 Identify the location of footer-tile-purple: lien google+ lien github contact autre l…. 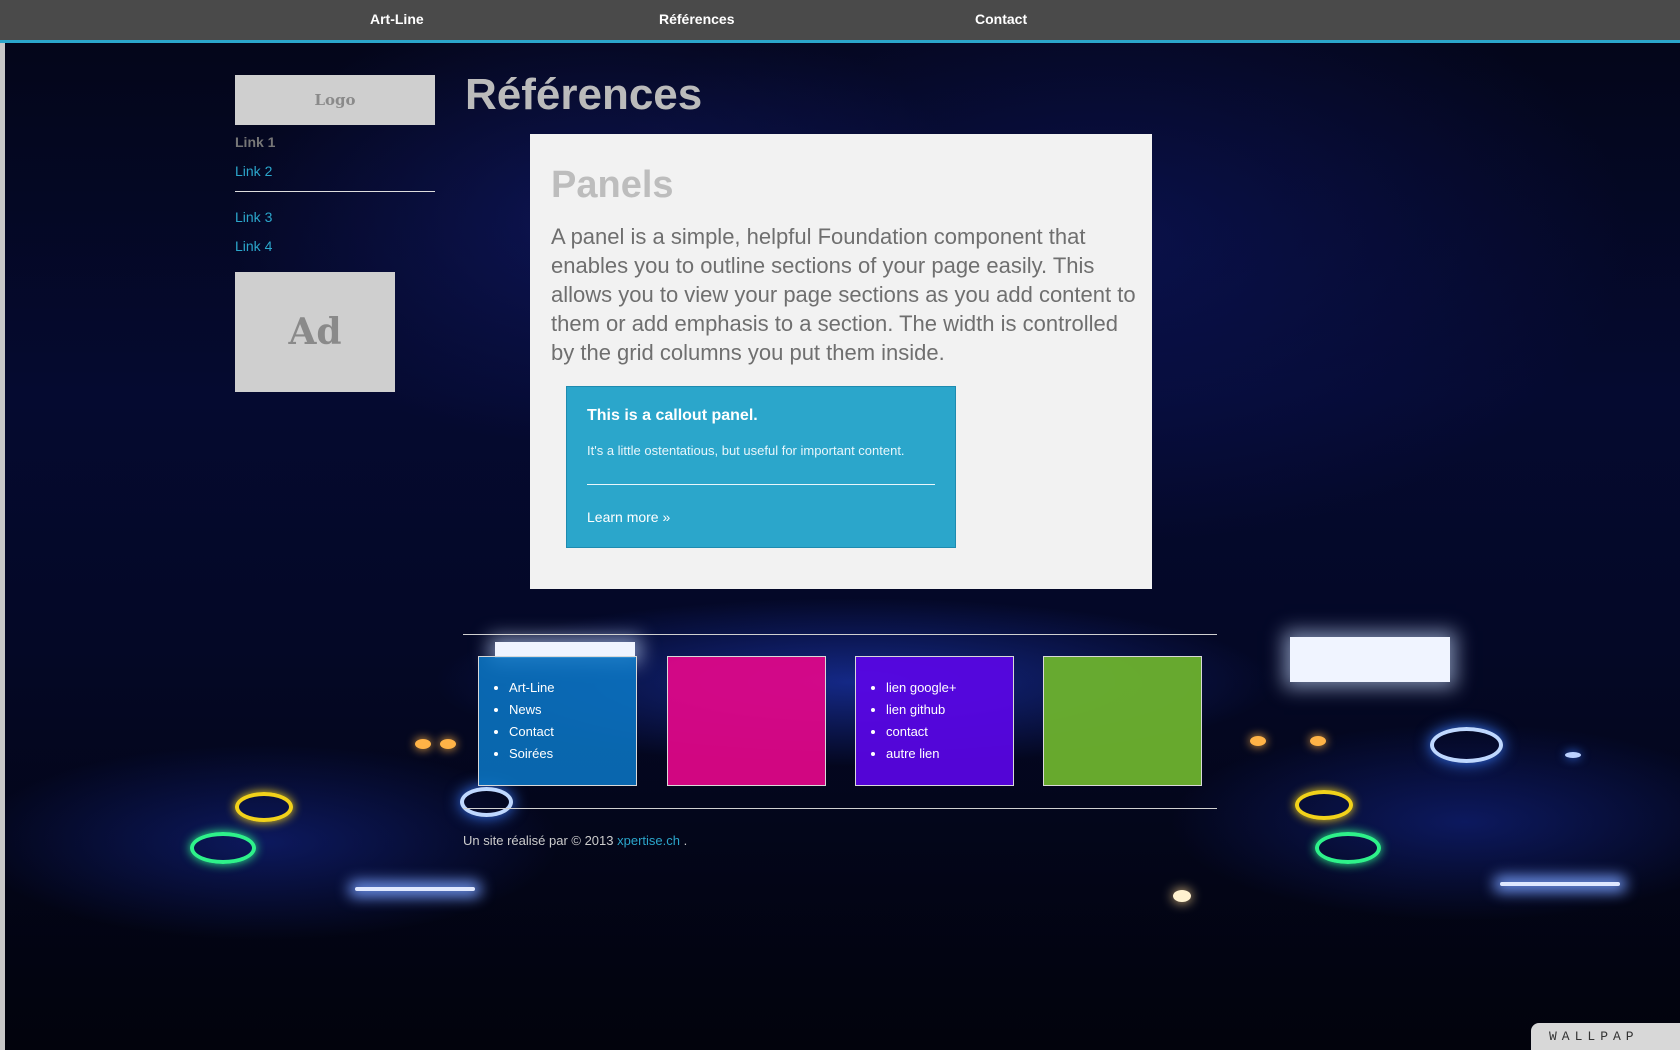
(934, 721).